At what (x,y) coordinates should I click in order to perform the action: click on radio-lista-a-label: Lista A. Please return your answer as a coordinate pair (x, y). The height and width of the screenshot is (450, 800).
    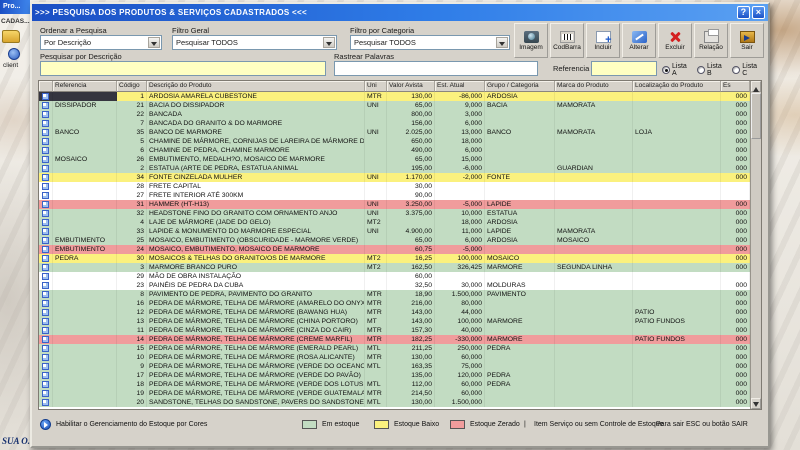
    Looking at the image, I should click on (679, 70).